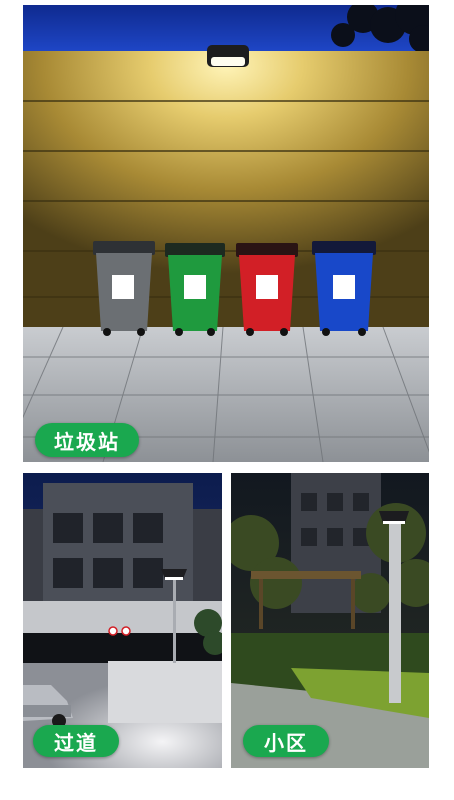 This screenshot has width=454, height=800. What do you see at coordinates (124, 288) in the screenshot?
I see `trash-bin-gray` at bounding box center [124, 288].